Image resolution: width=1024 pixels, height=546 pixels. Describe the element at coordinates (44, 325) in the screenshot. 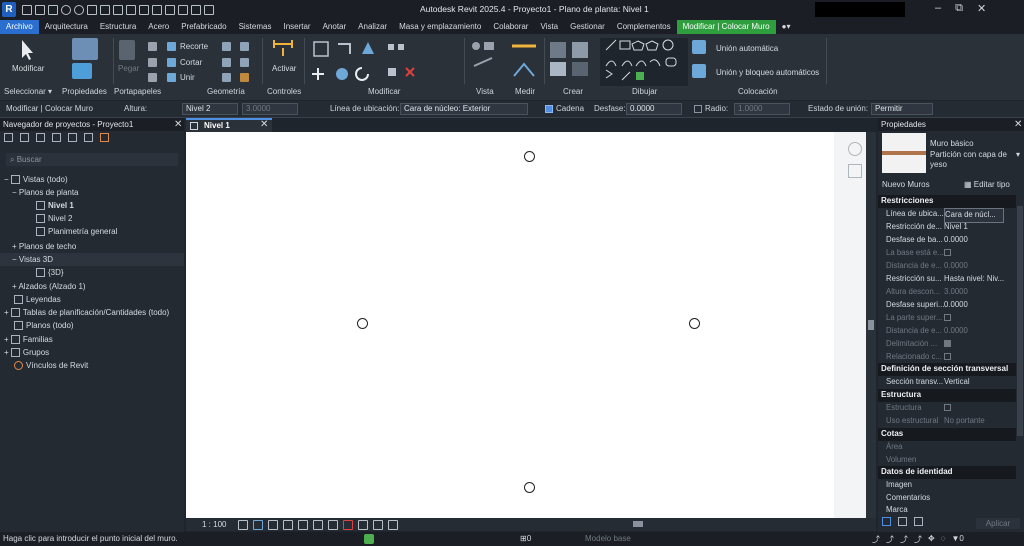

I see `tree-sheets: Planos (todo)` at that location.